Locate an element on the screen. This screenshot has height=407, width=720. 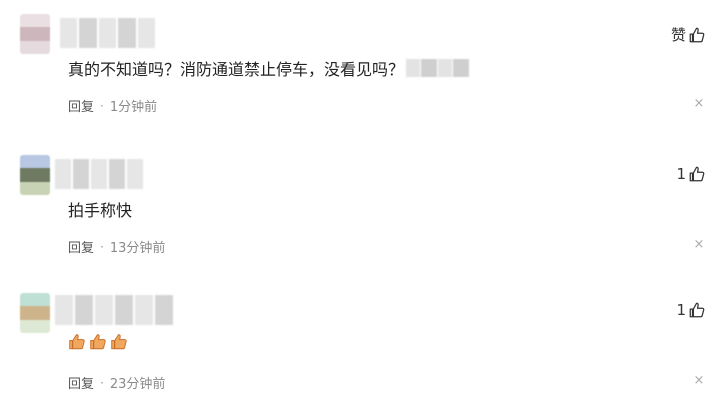
comment-text: 真的不知道吗？消防通道禁止停车，没看见吗？ is located at coordinates (269, 68).